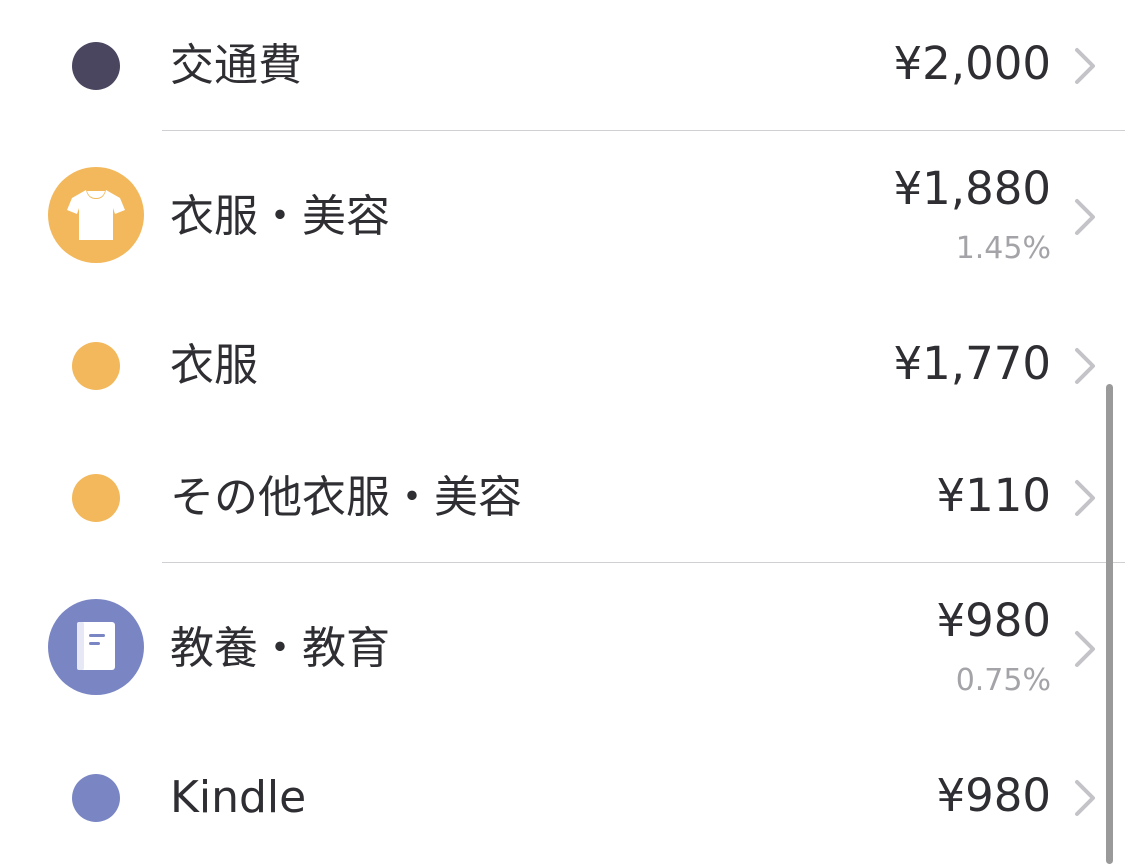 The height and width of the screenshot is (864, 1125). Describe the element at coordinates (238, 797) in the screenshot. I see `item-label: Kindle` at that location.